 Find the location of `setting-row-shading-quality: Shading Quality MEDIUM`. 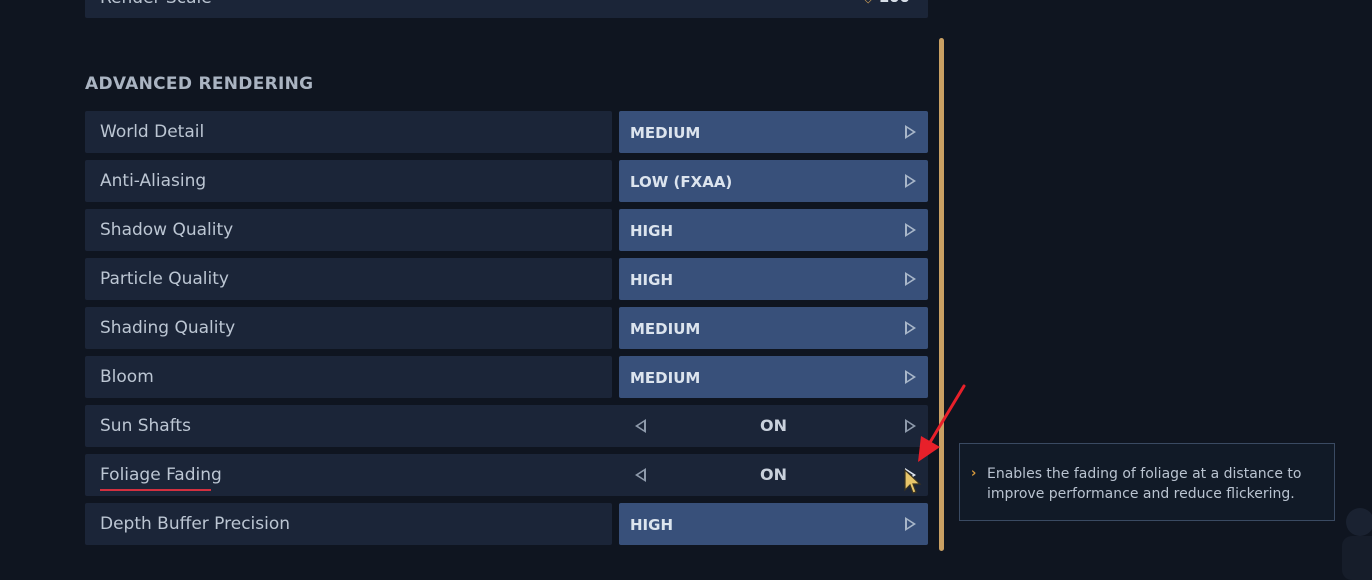

setting-row-shading-quality: Shading Quality MEDIUM is located at coordinates (506, 328).